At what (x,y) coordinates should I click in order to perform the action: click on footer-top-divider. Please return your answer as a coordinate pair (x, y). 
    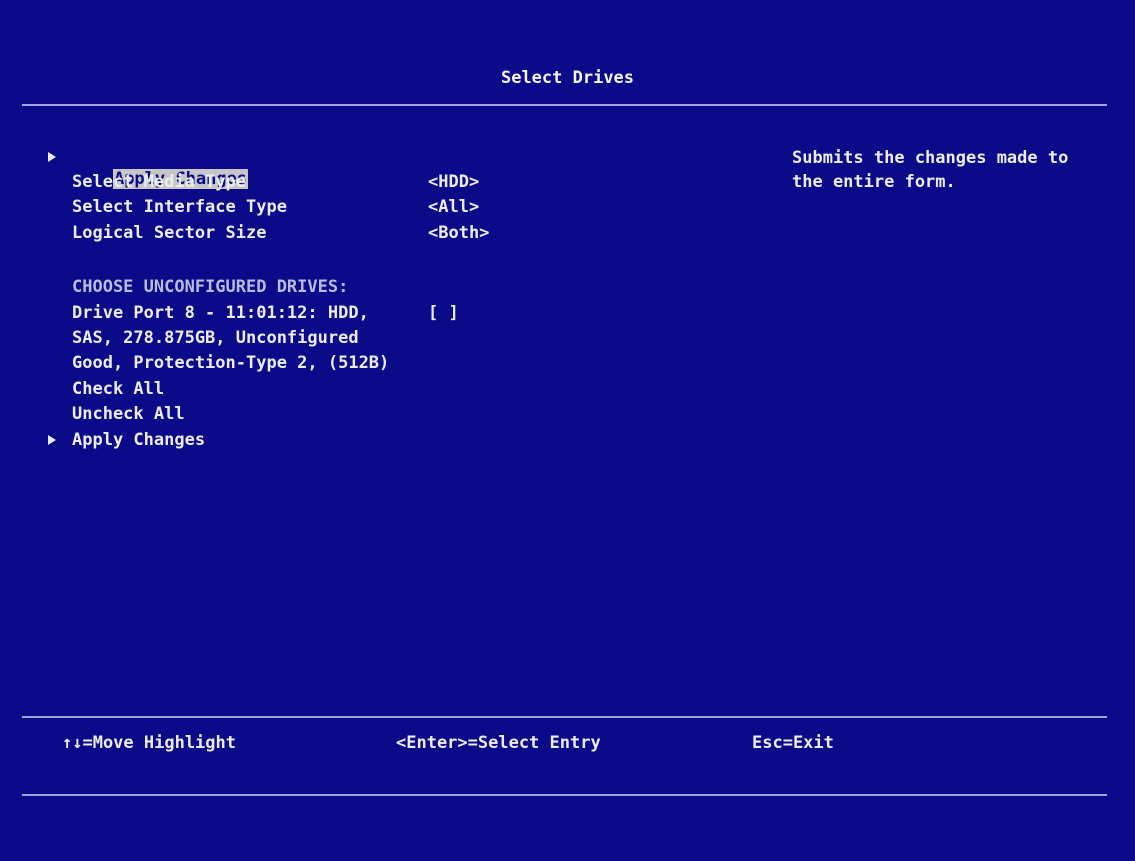
    Looking at the image, I should click on (564, 717).